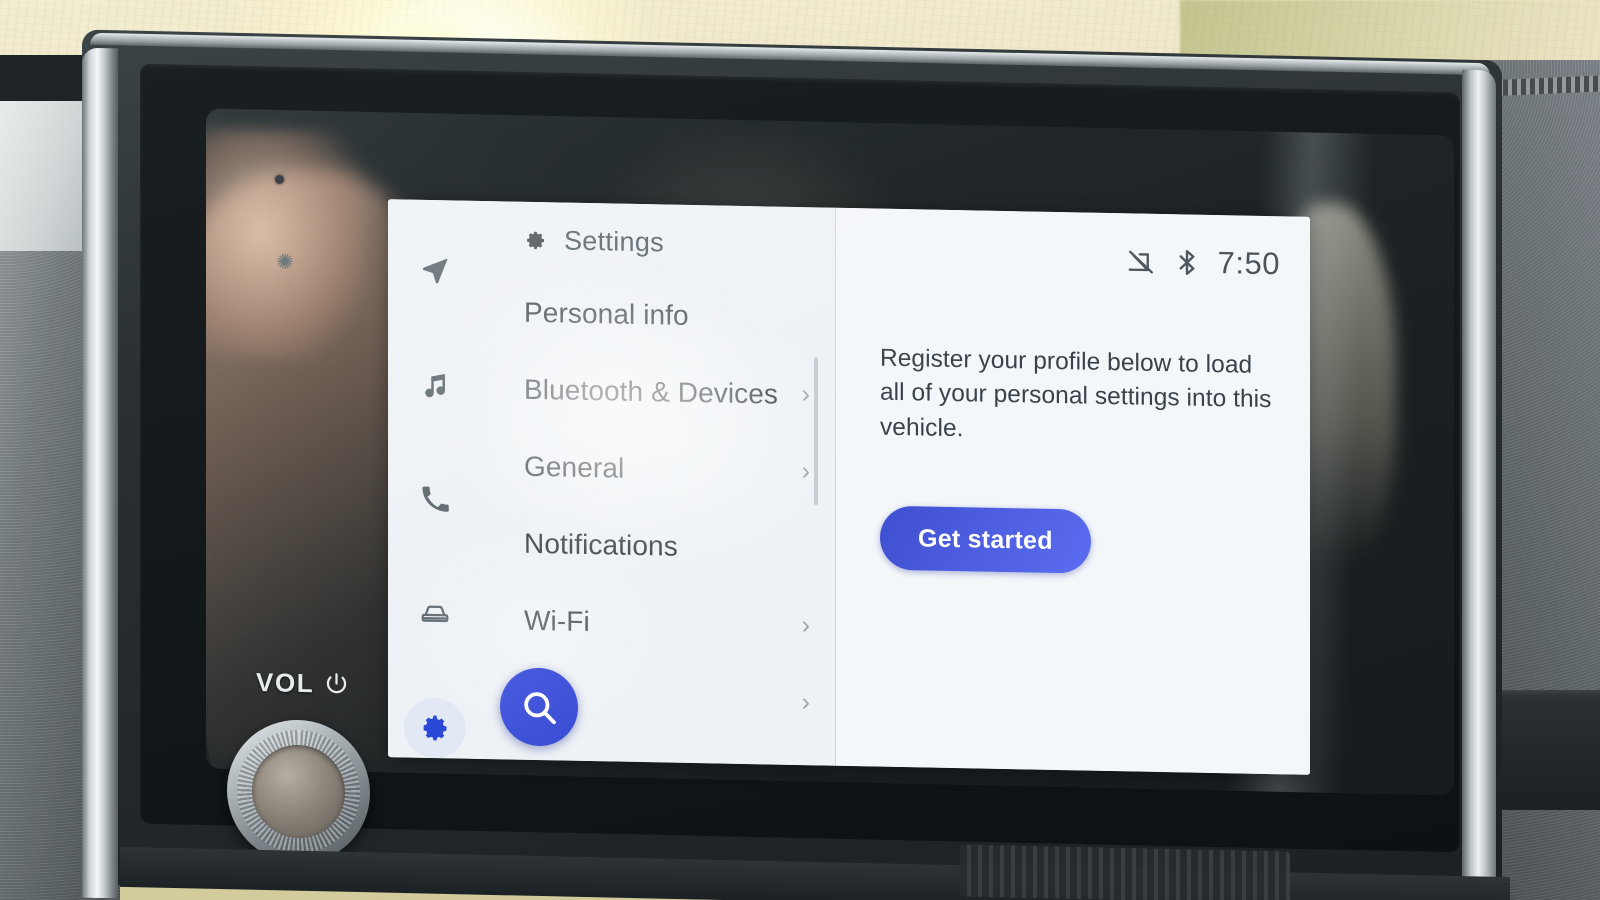 Image resolution: width=1600 pixels, height=900 pixels. I want to click on console-speaker-grille, so click(1125, 872).